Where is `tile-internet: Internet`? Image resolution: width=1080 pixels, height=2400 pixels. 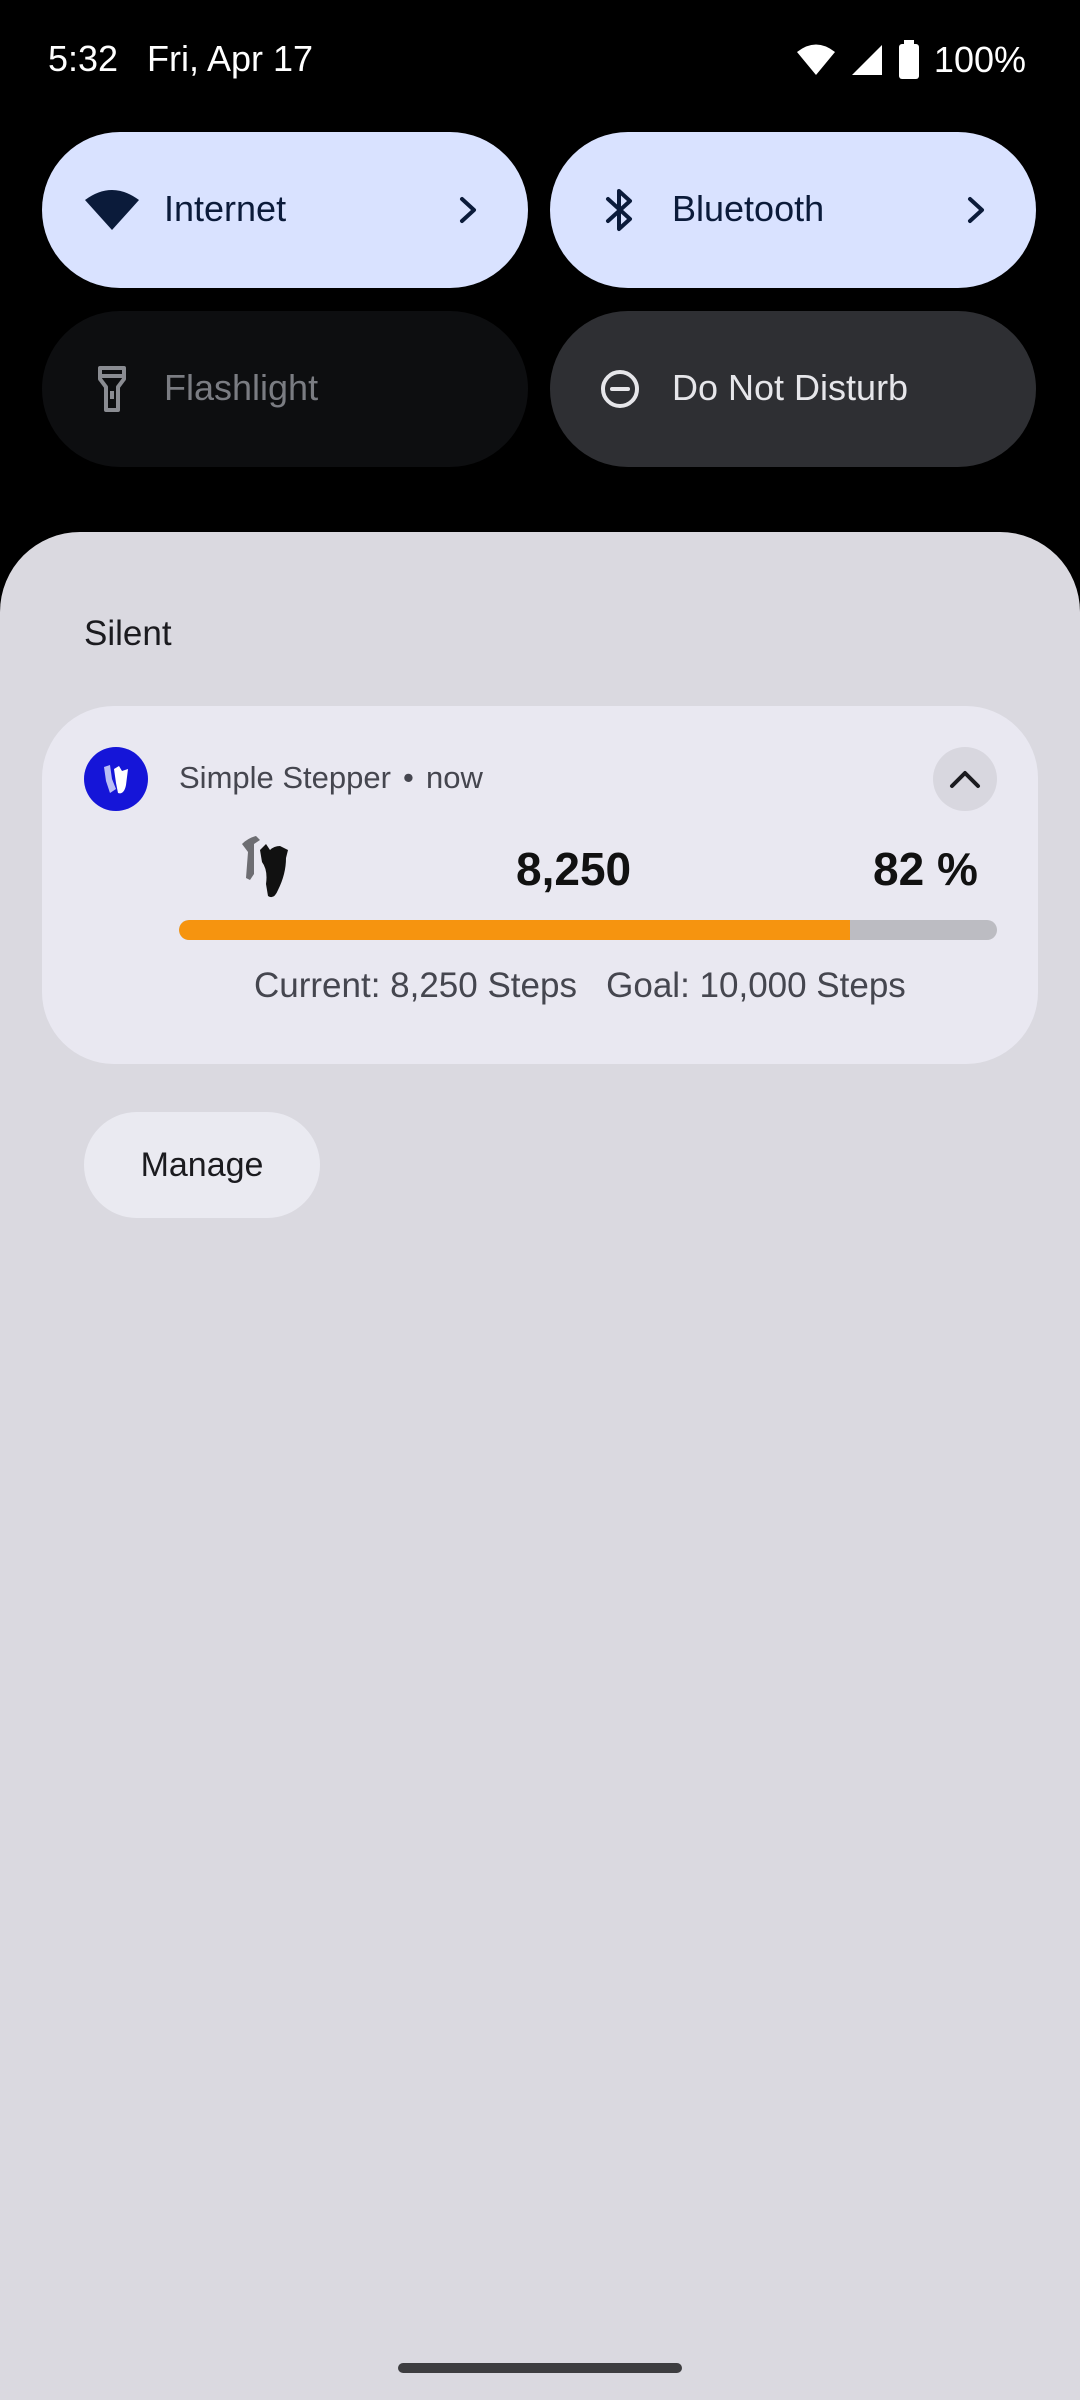
tile-internet: Internet is located at coordinates (285, 210).